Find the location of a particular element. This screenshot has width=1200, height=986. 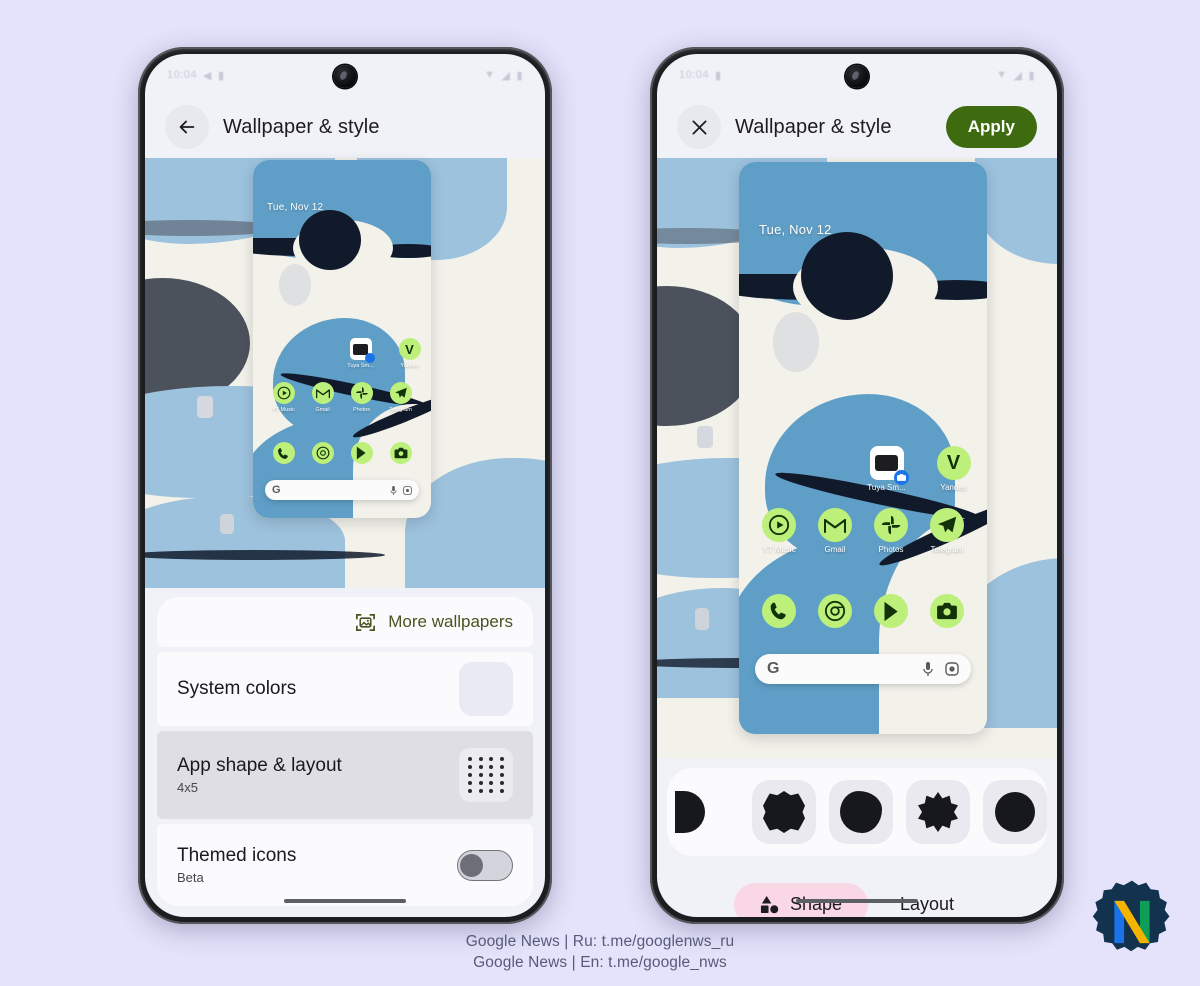

preview-search-bar-left: G is located at coordinates (342, 490).